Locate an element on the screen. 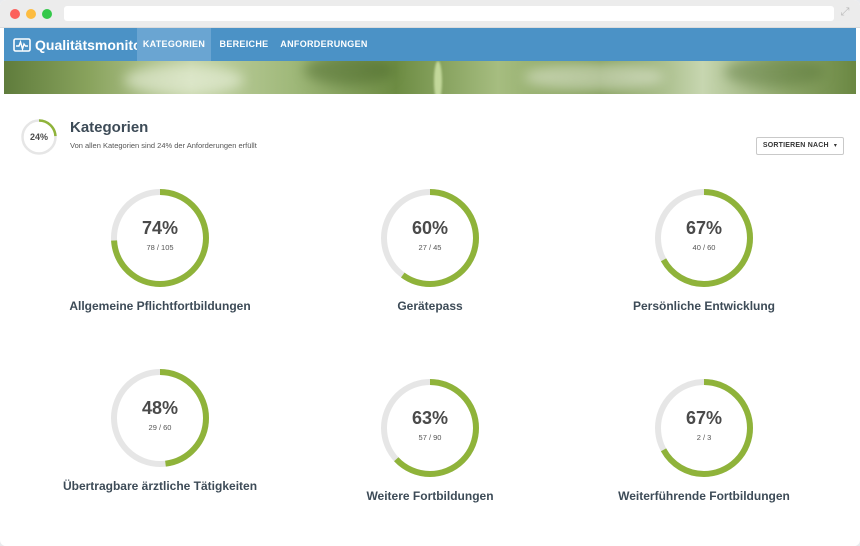 The image size is (860, 546). category-name: Weitere Fortbildungen is located at coordinates (430, 496).